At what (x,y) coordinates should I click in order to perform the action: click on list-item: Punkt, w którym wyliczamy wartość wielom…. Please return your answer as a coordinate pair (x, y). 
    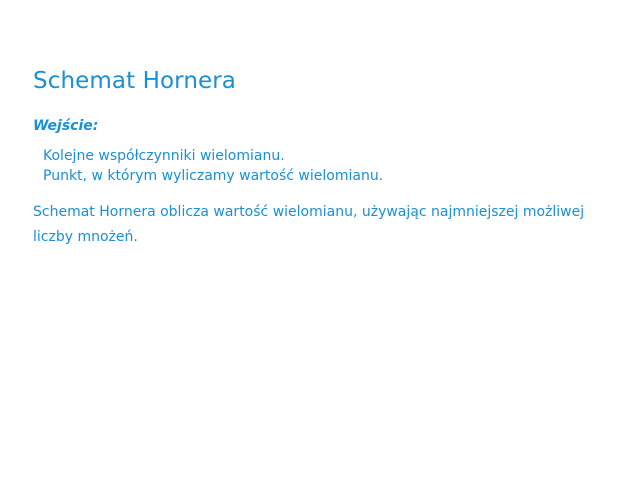
    Looking at the image, I should click on (213, 176).